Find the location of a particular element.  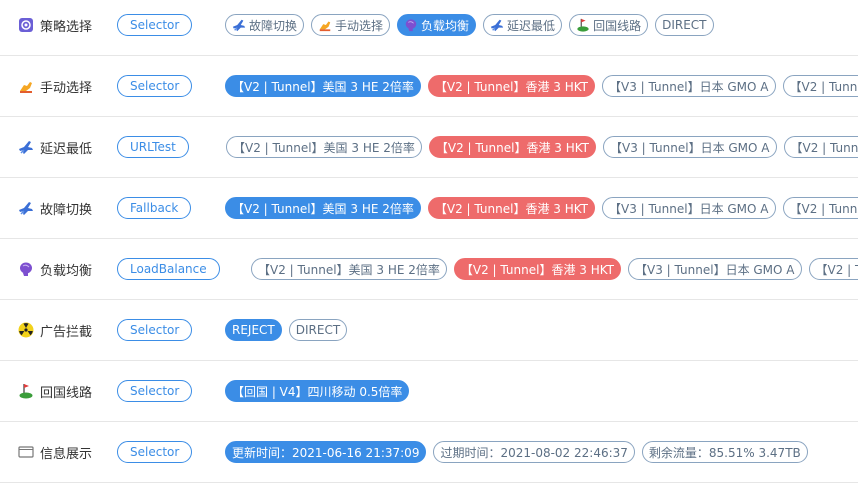

group-name-cell: 手动选择 is located at coordinates (55, 86).